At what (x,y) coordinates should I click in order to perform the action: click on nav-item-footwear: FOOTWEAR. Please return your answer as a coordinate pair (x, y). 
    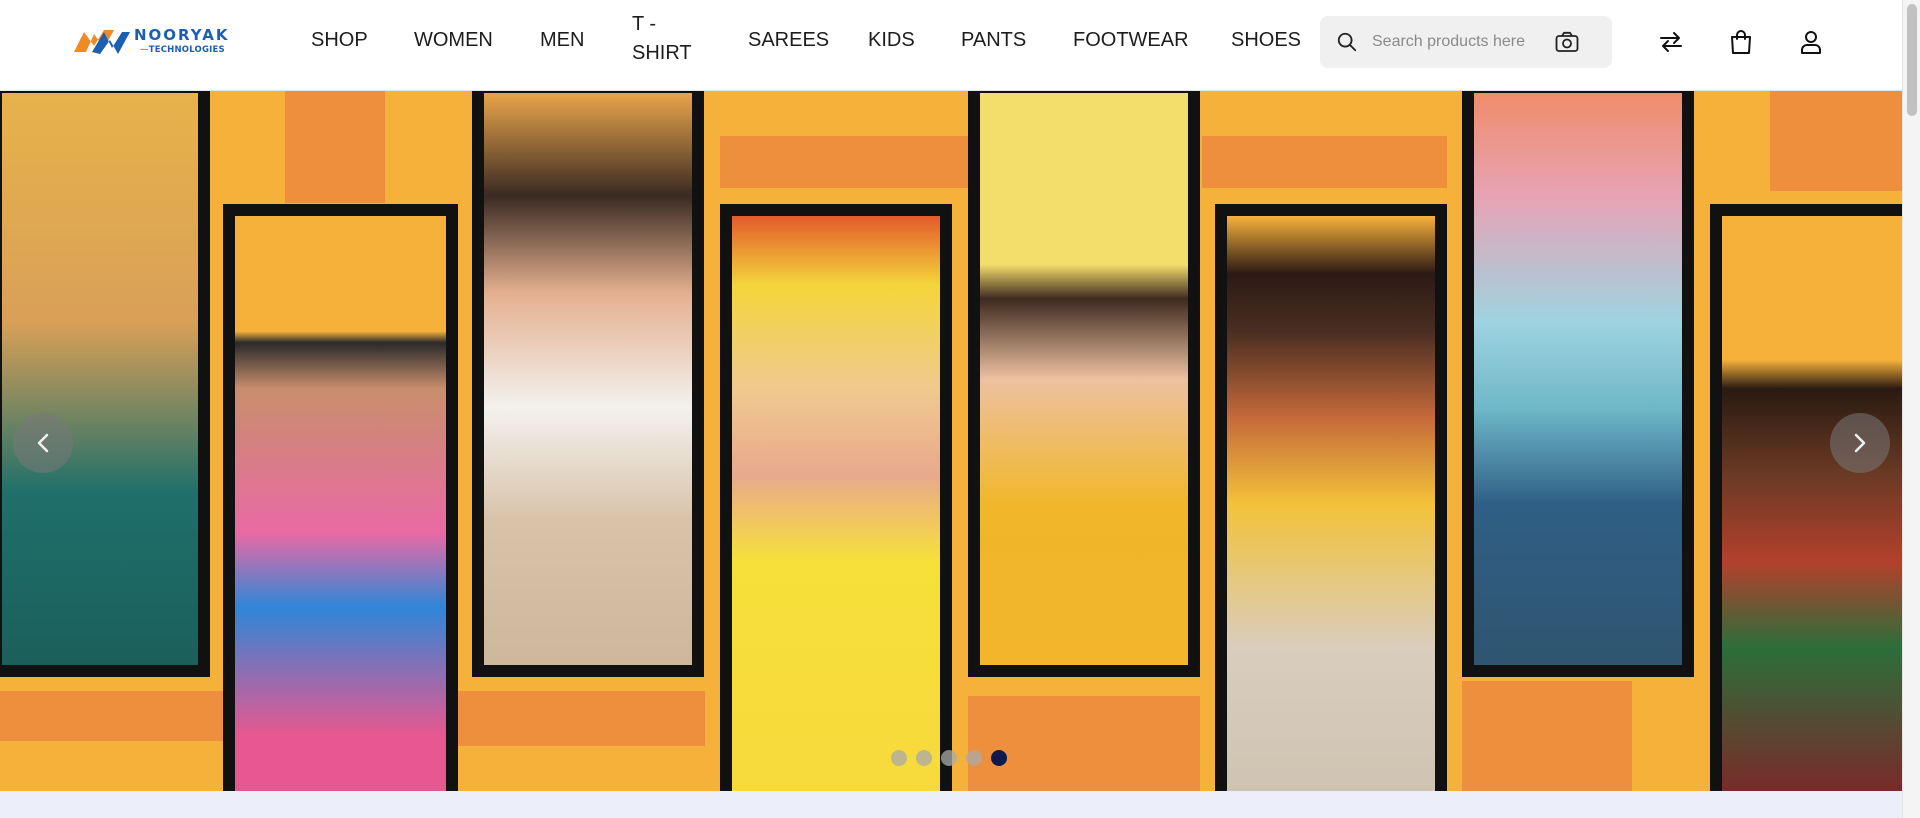
    Looking at the image, I should click on (1131, 40).